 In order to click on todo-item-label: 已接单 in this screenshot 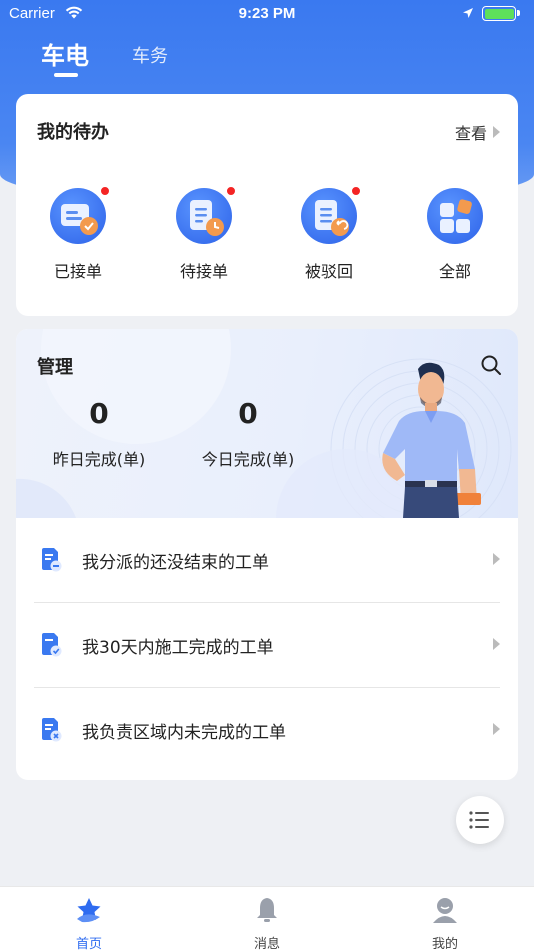, I will do `click(77, 271)`.